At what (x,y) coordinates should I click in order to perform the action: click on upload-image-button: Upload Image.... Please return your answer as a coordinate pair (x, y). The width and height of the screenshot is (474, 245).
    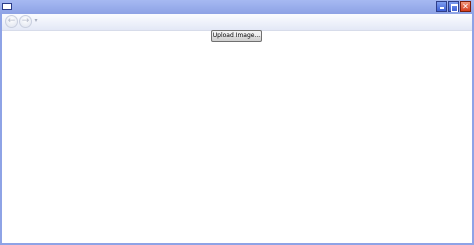
    Looking at the image, I should click on (236, 36).